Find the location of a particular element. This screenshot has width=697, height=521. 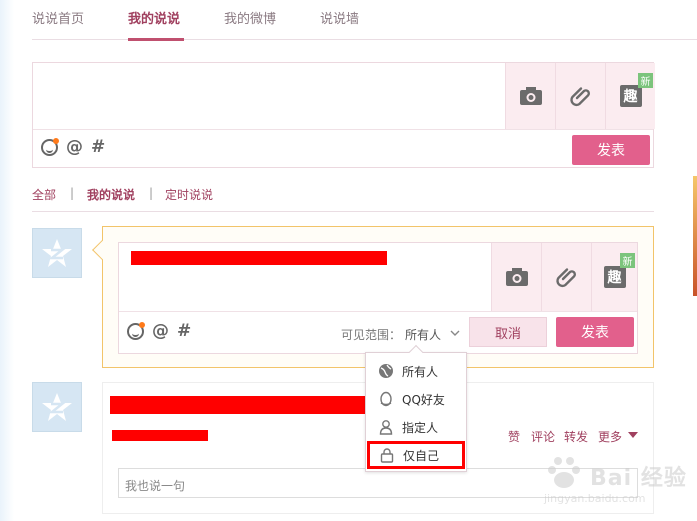

filter-mine: 我的说说 is located at coordinates (111, 194).